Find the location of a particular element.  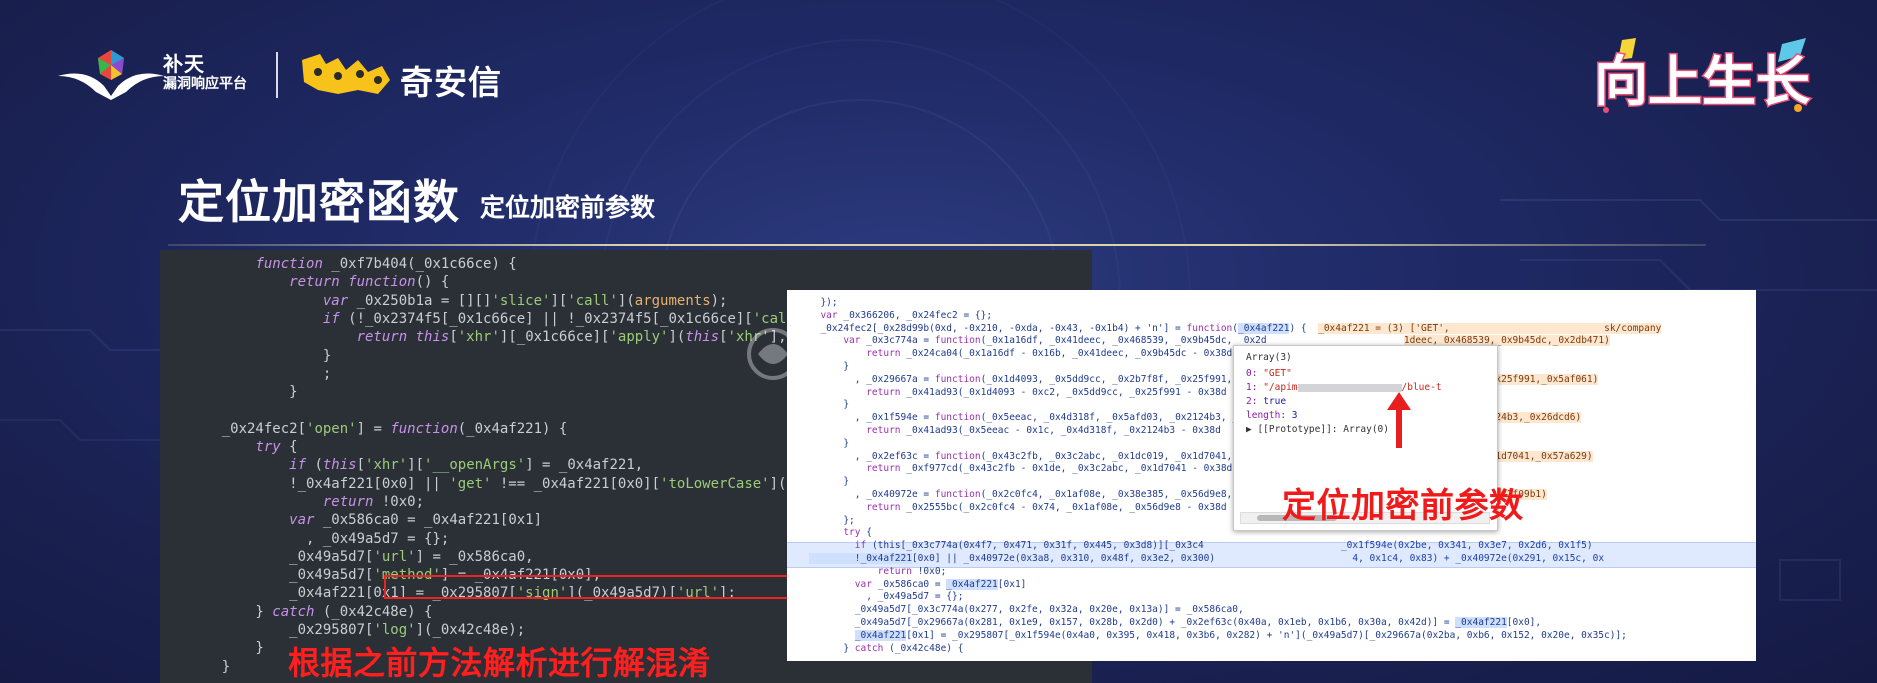

tooltip-length-value: 3 is located at coordinates (1294, 415).